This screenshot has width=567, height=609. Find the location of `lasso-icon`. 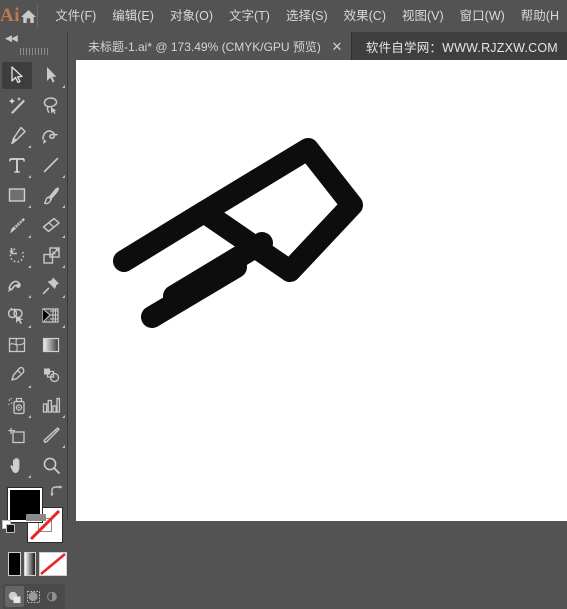

lasso-icon is located at coordinates (51, 105).